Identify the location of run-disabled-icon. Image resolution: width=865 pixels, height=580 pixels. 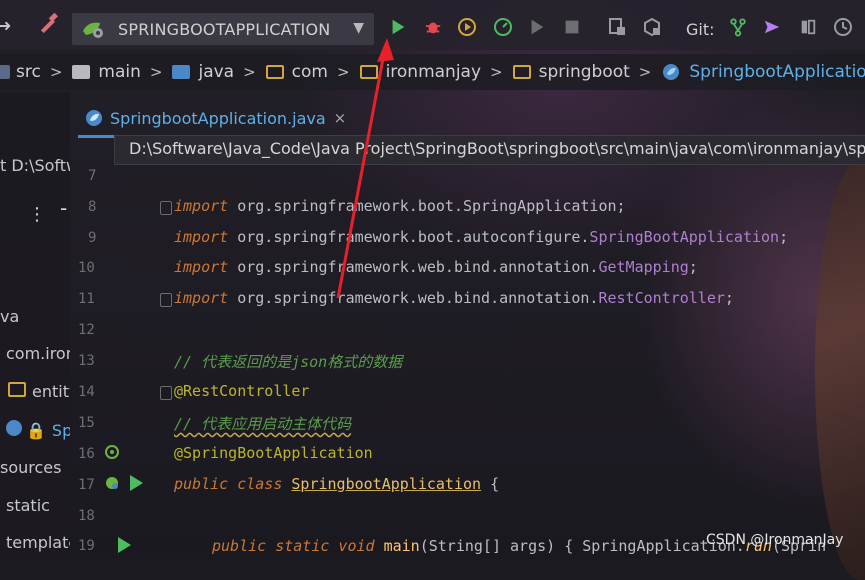
(537, 27).